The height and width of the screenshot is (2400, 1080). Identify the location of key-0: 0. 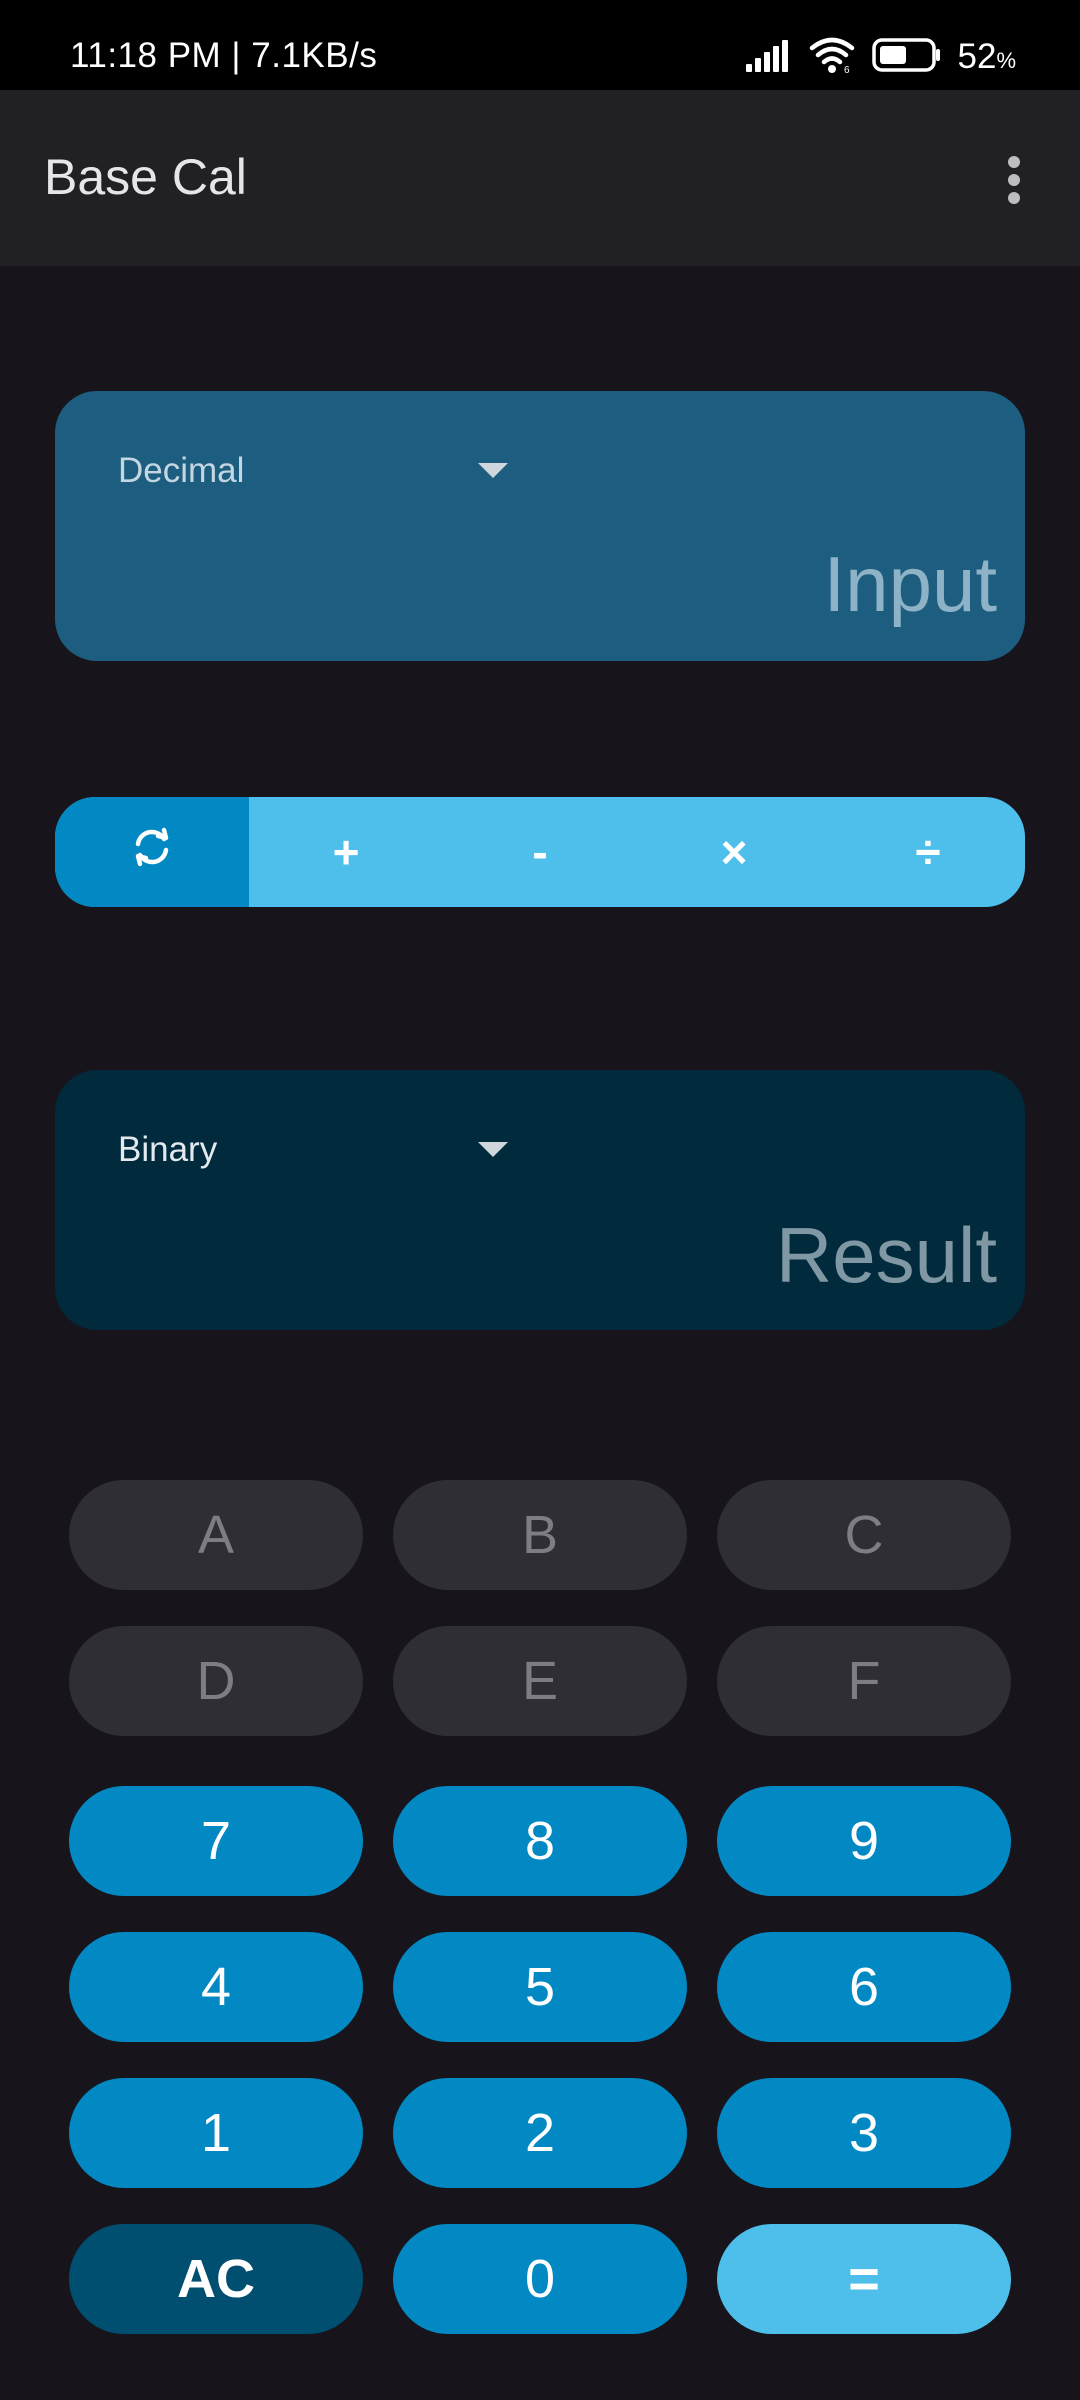
(540, 2279).